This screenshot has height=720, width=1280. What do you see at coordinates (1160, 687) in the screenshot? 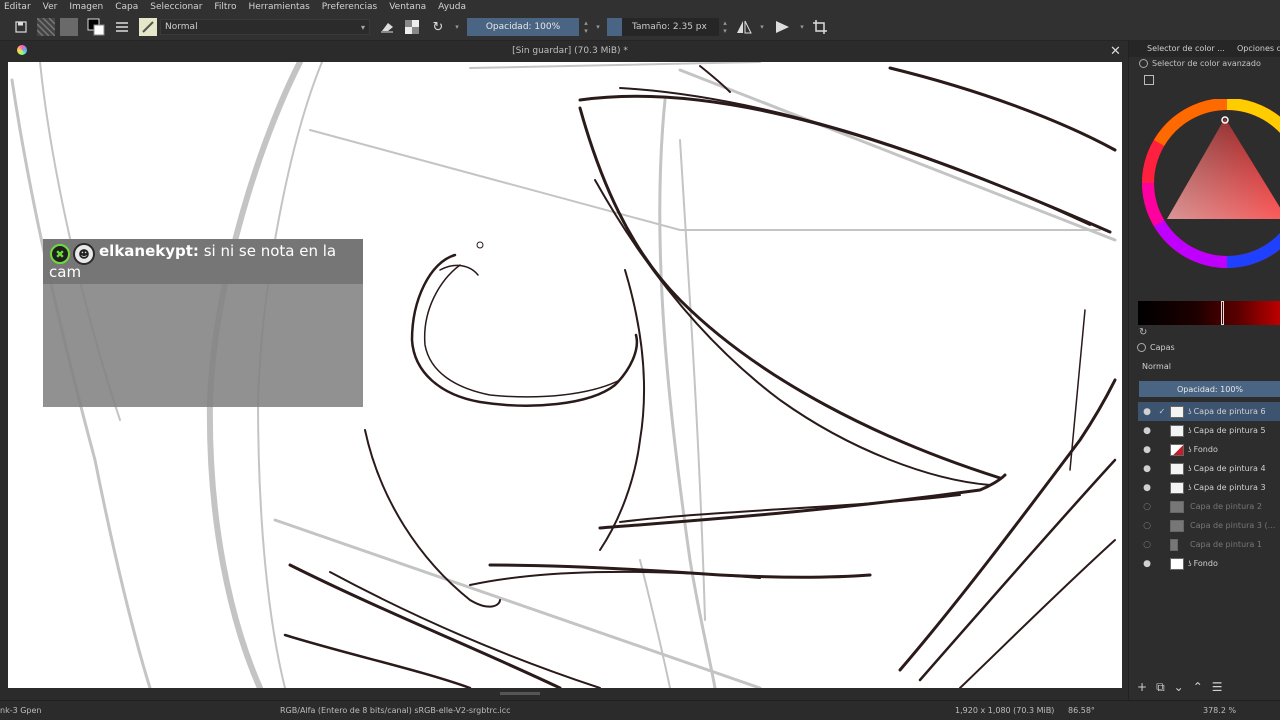
I see `duplicate-layer-icon: ⧉` at bounding box center [1160, 687].